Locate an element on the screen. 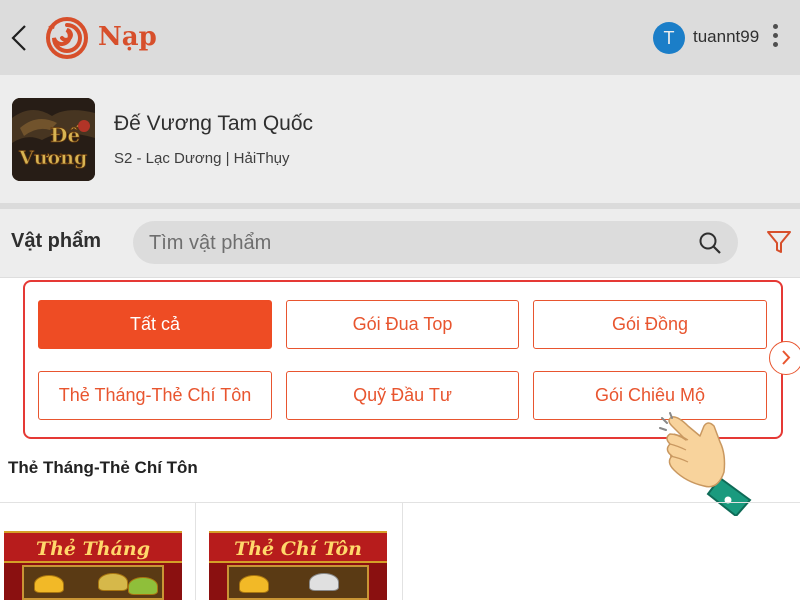 The height and width of the screenshot is (600, 800). search-input is located at coordinates (419, 243).